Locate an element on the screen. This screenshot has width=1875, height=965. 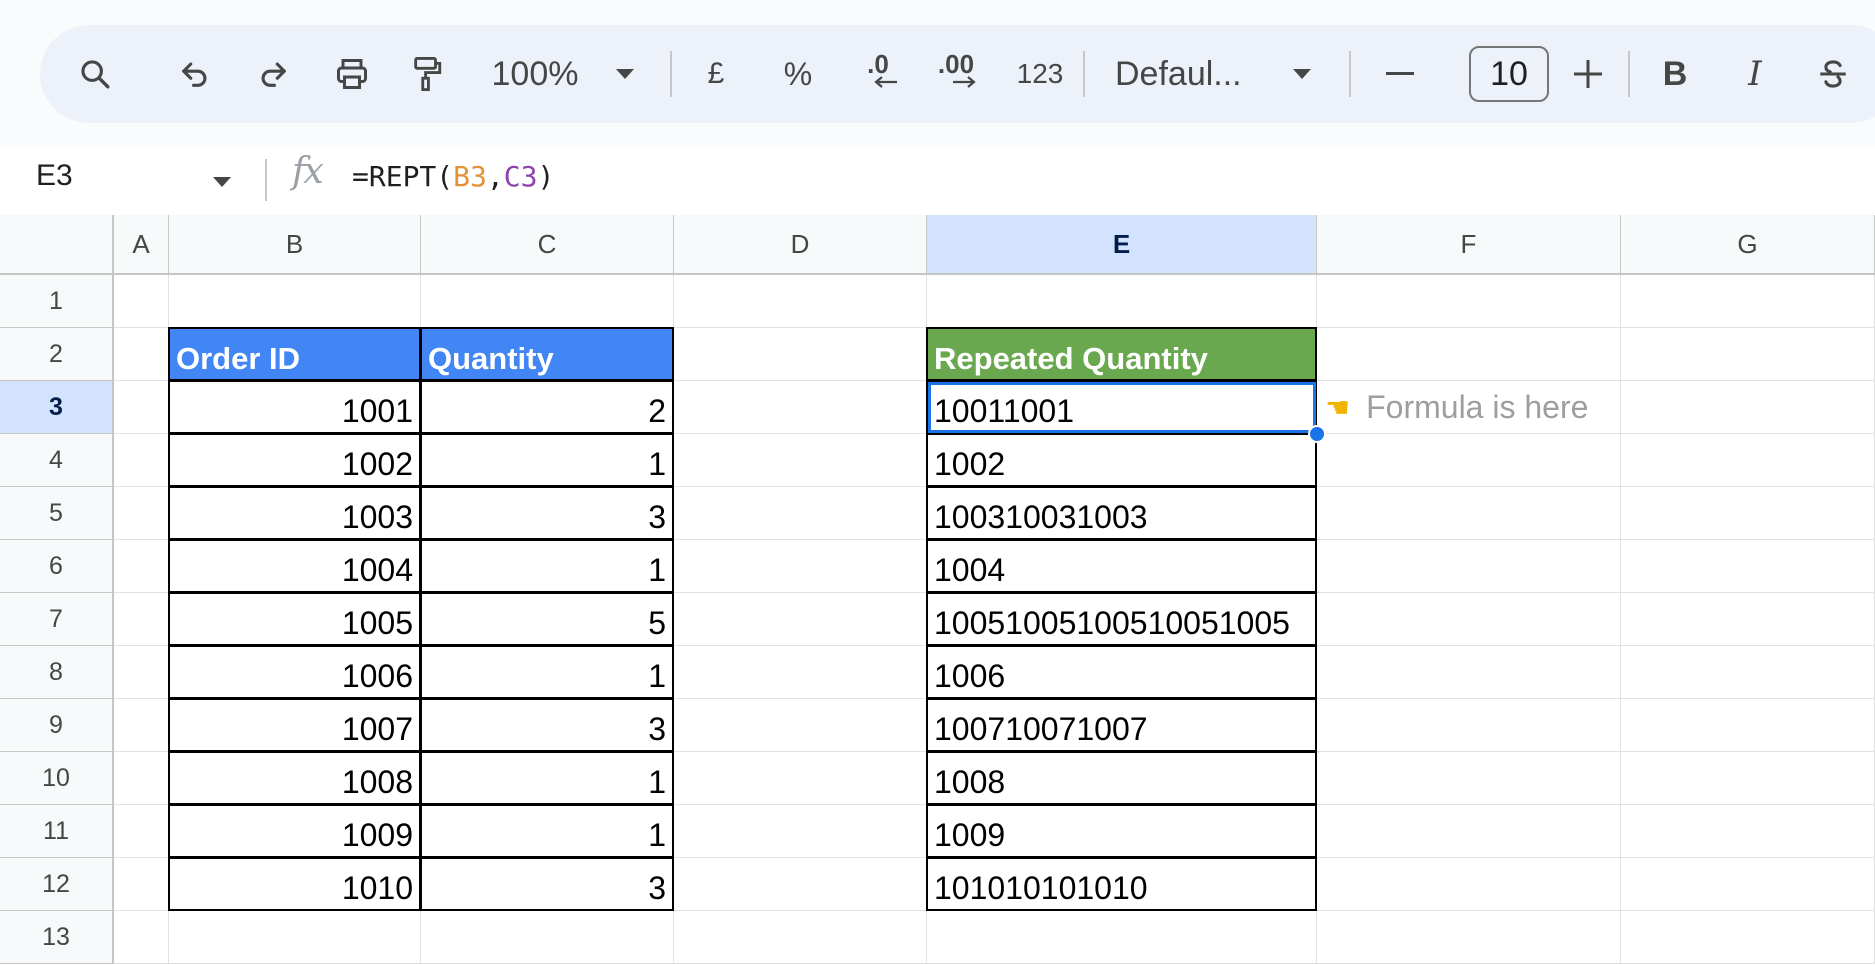
order-id-cell: 1001 is located at coordinates (294, 407).